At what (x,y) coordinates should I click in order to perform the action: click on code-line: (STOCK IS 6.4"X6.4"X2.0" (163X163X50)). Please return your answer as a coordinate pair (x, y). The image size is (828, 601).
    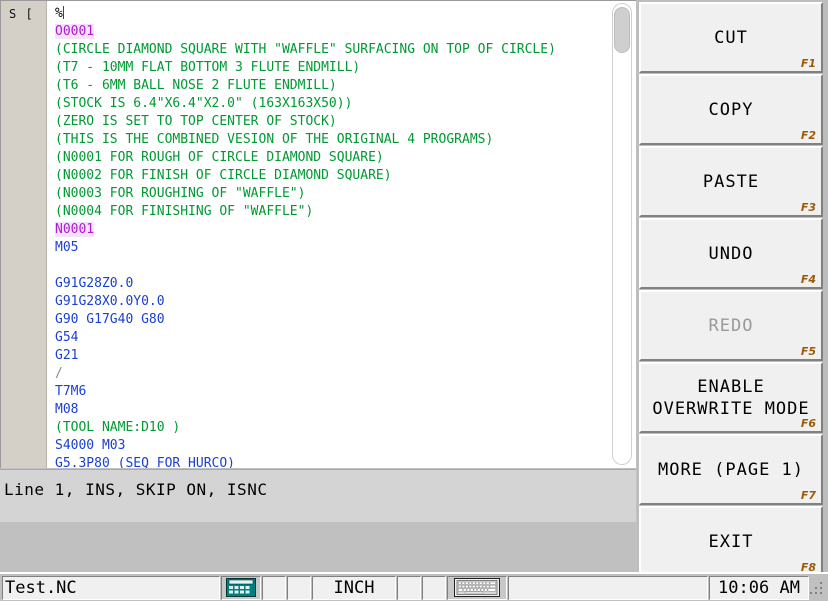
    Looking at the image, I should click on (345, 104).